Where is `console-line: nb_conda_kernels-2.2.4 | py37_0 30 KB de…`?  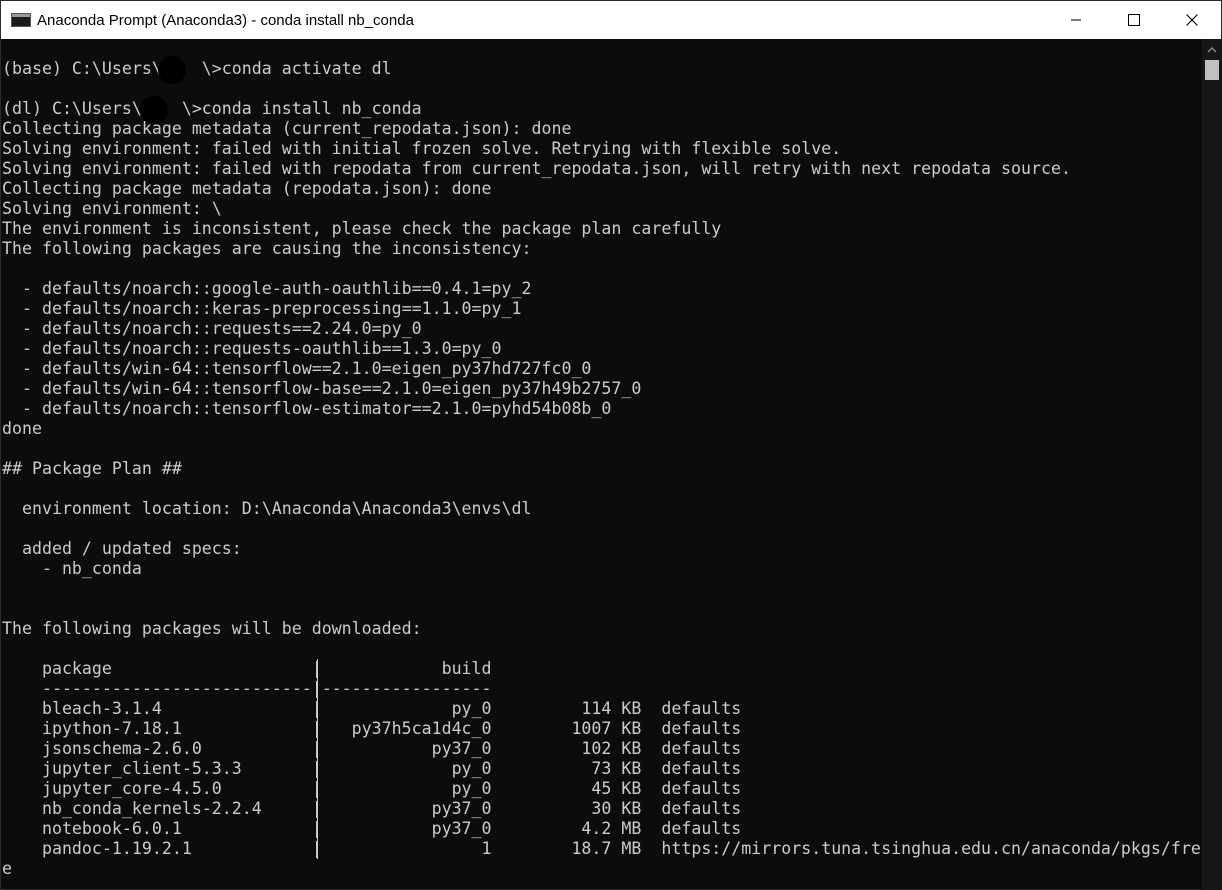
console-line: nb_conda_kernels-2.2.4 | py37_0 30 KB de… is located at coordinates (372, 808).